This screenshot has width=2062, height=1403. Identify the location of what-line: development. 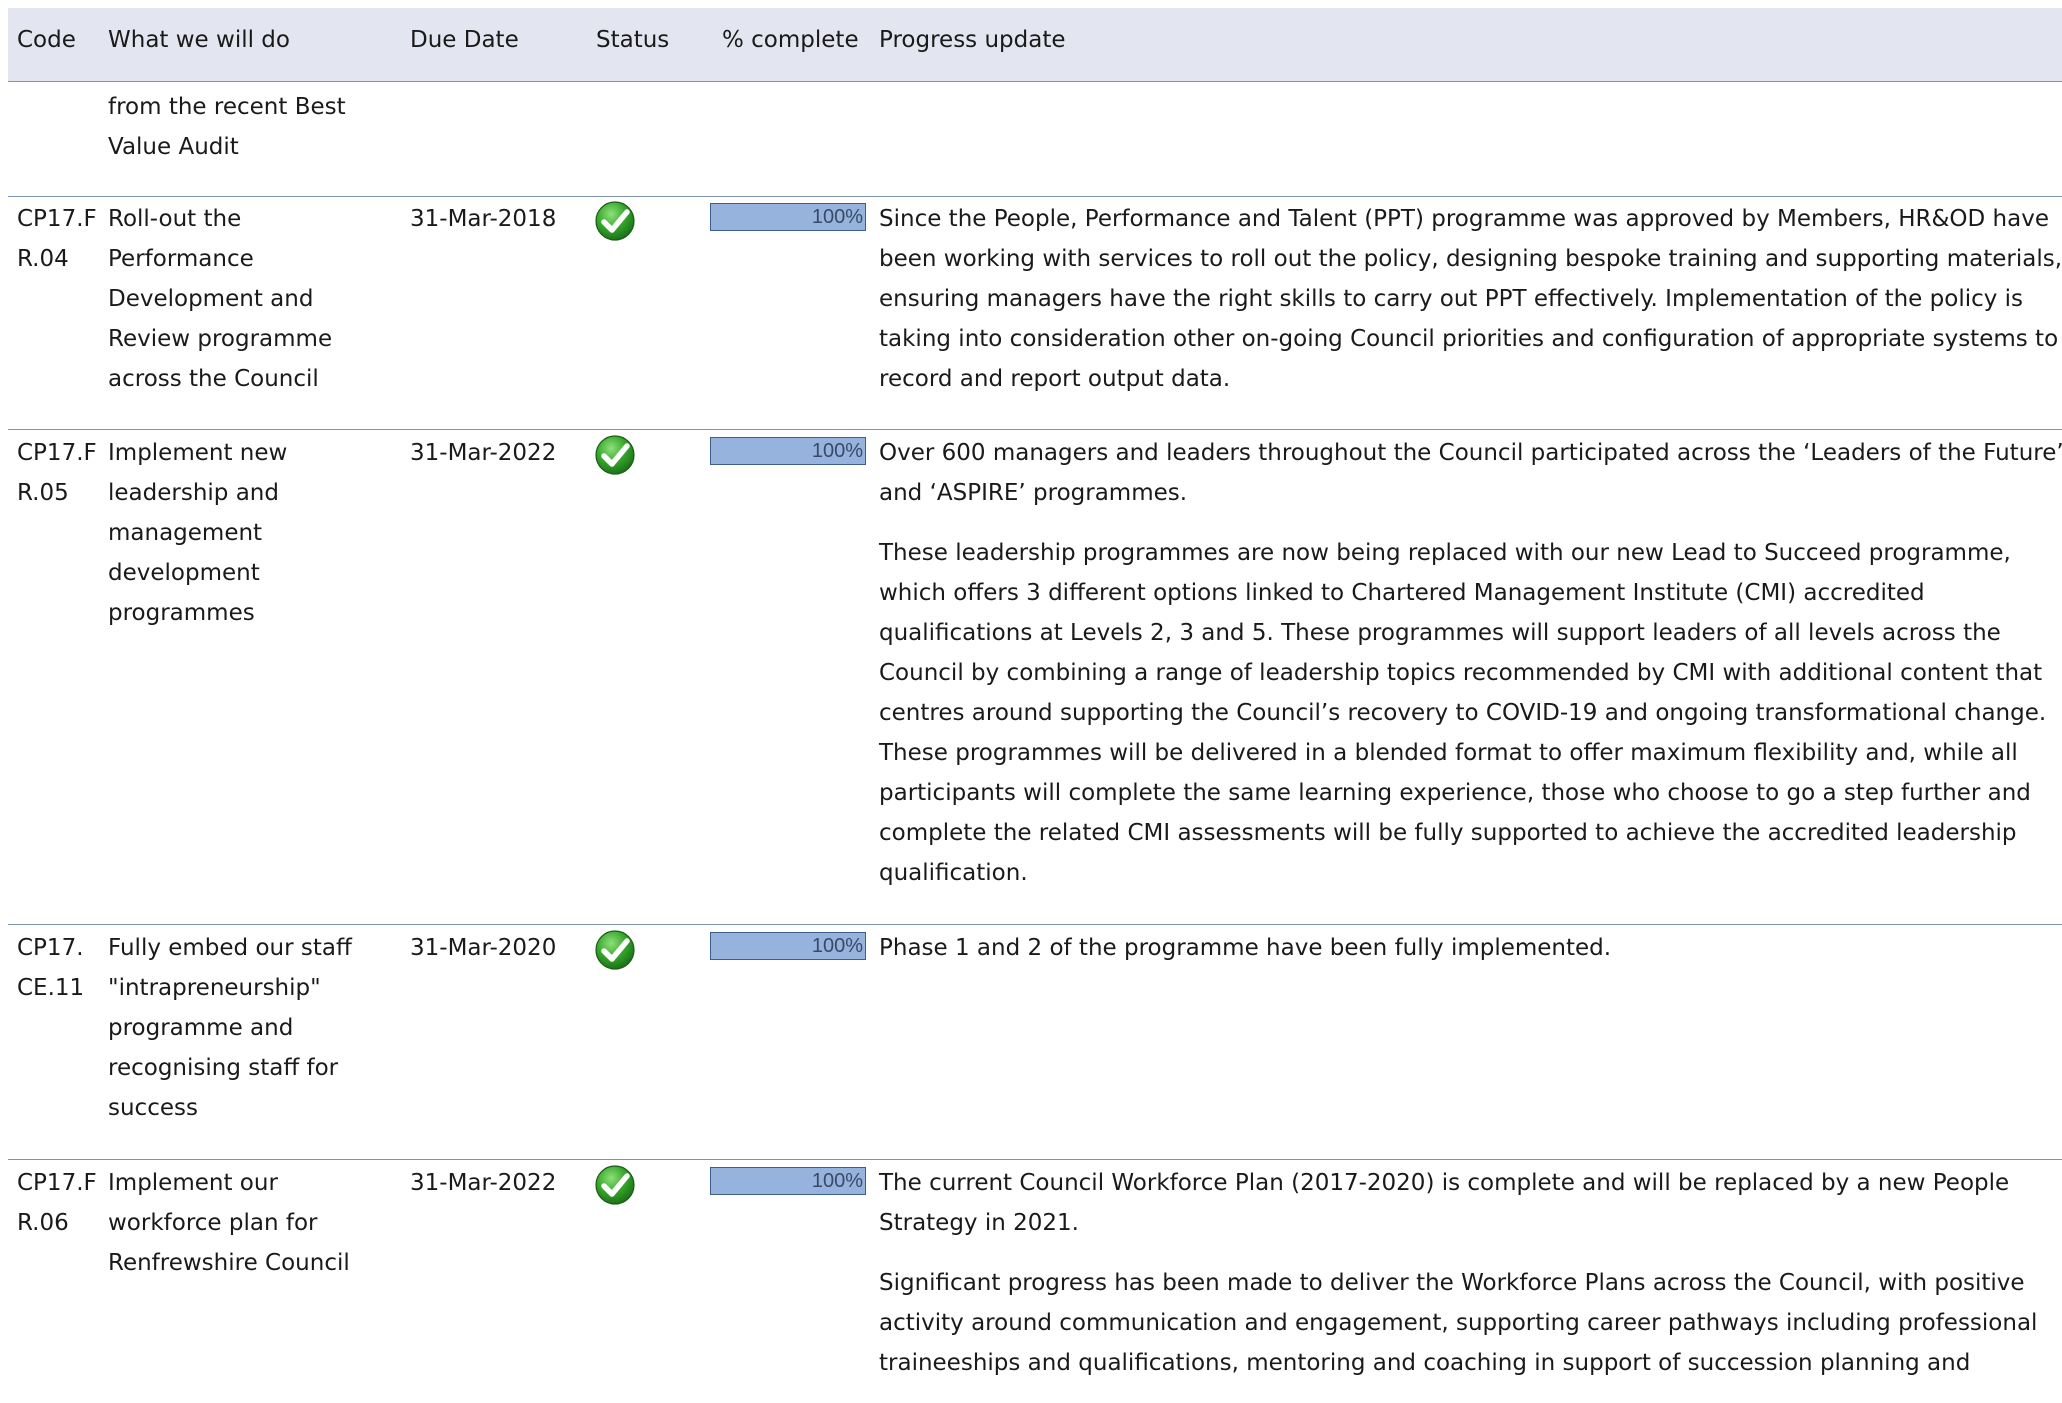
(184, 573).